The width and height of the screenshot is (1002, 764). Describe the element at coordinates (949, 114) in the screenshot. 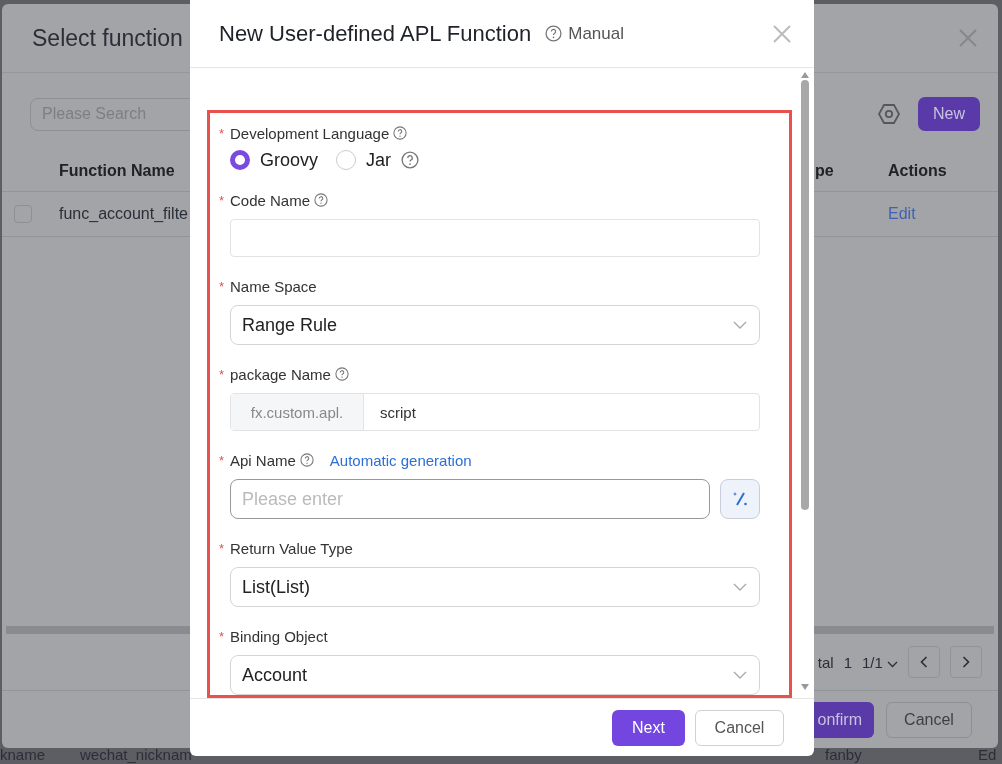

I see `new-button: New` at that location.